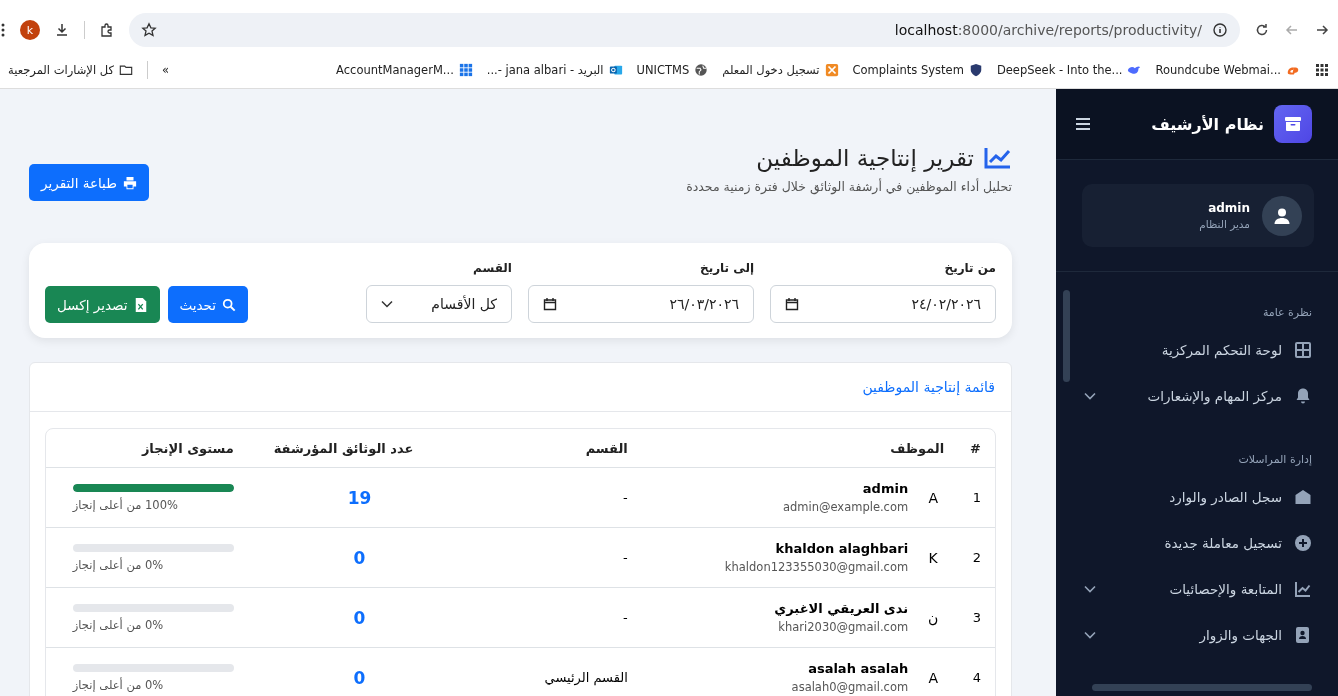 The image size is (1338, 696). Describe the element at coordinates (586, 677) in the screenshot. I see `department-text: القسم الرئيسي` at that location.